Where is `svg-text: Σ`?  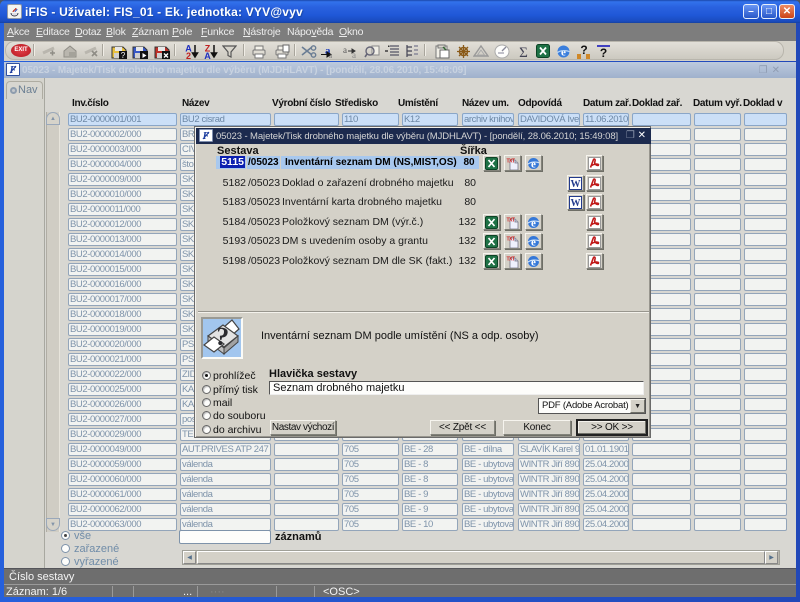 svg-text: Σ is located at coordinates (523, 52).